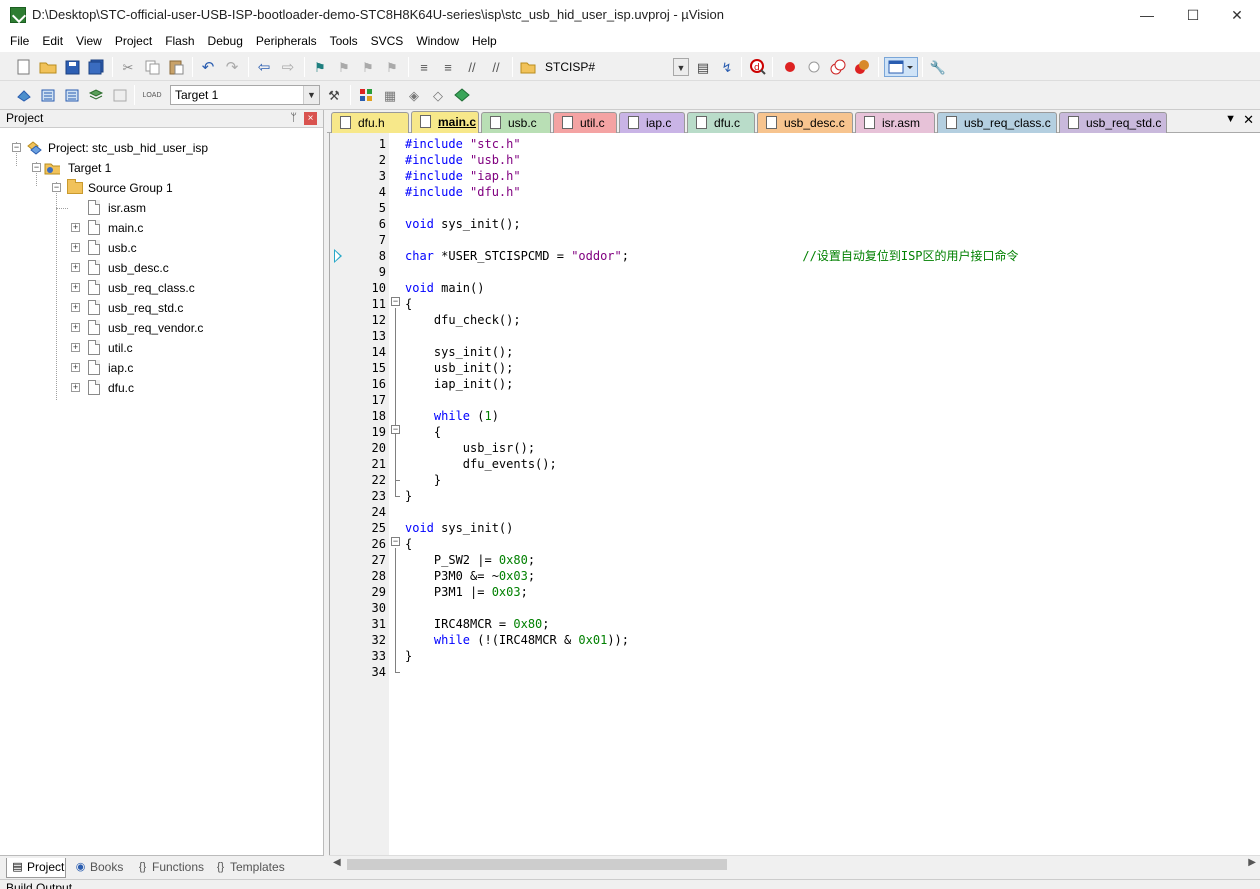 This screenshot has height=889, width=1260. Describe the element at coordinates (89, 41) in the screenshot. I see `menu-view: View` at that location.